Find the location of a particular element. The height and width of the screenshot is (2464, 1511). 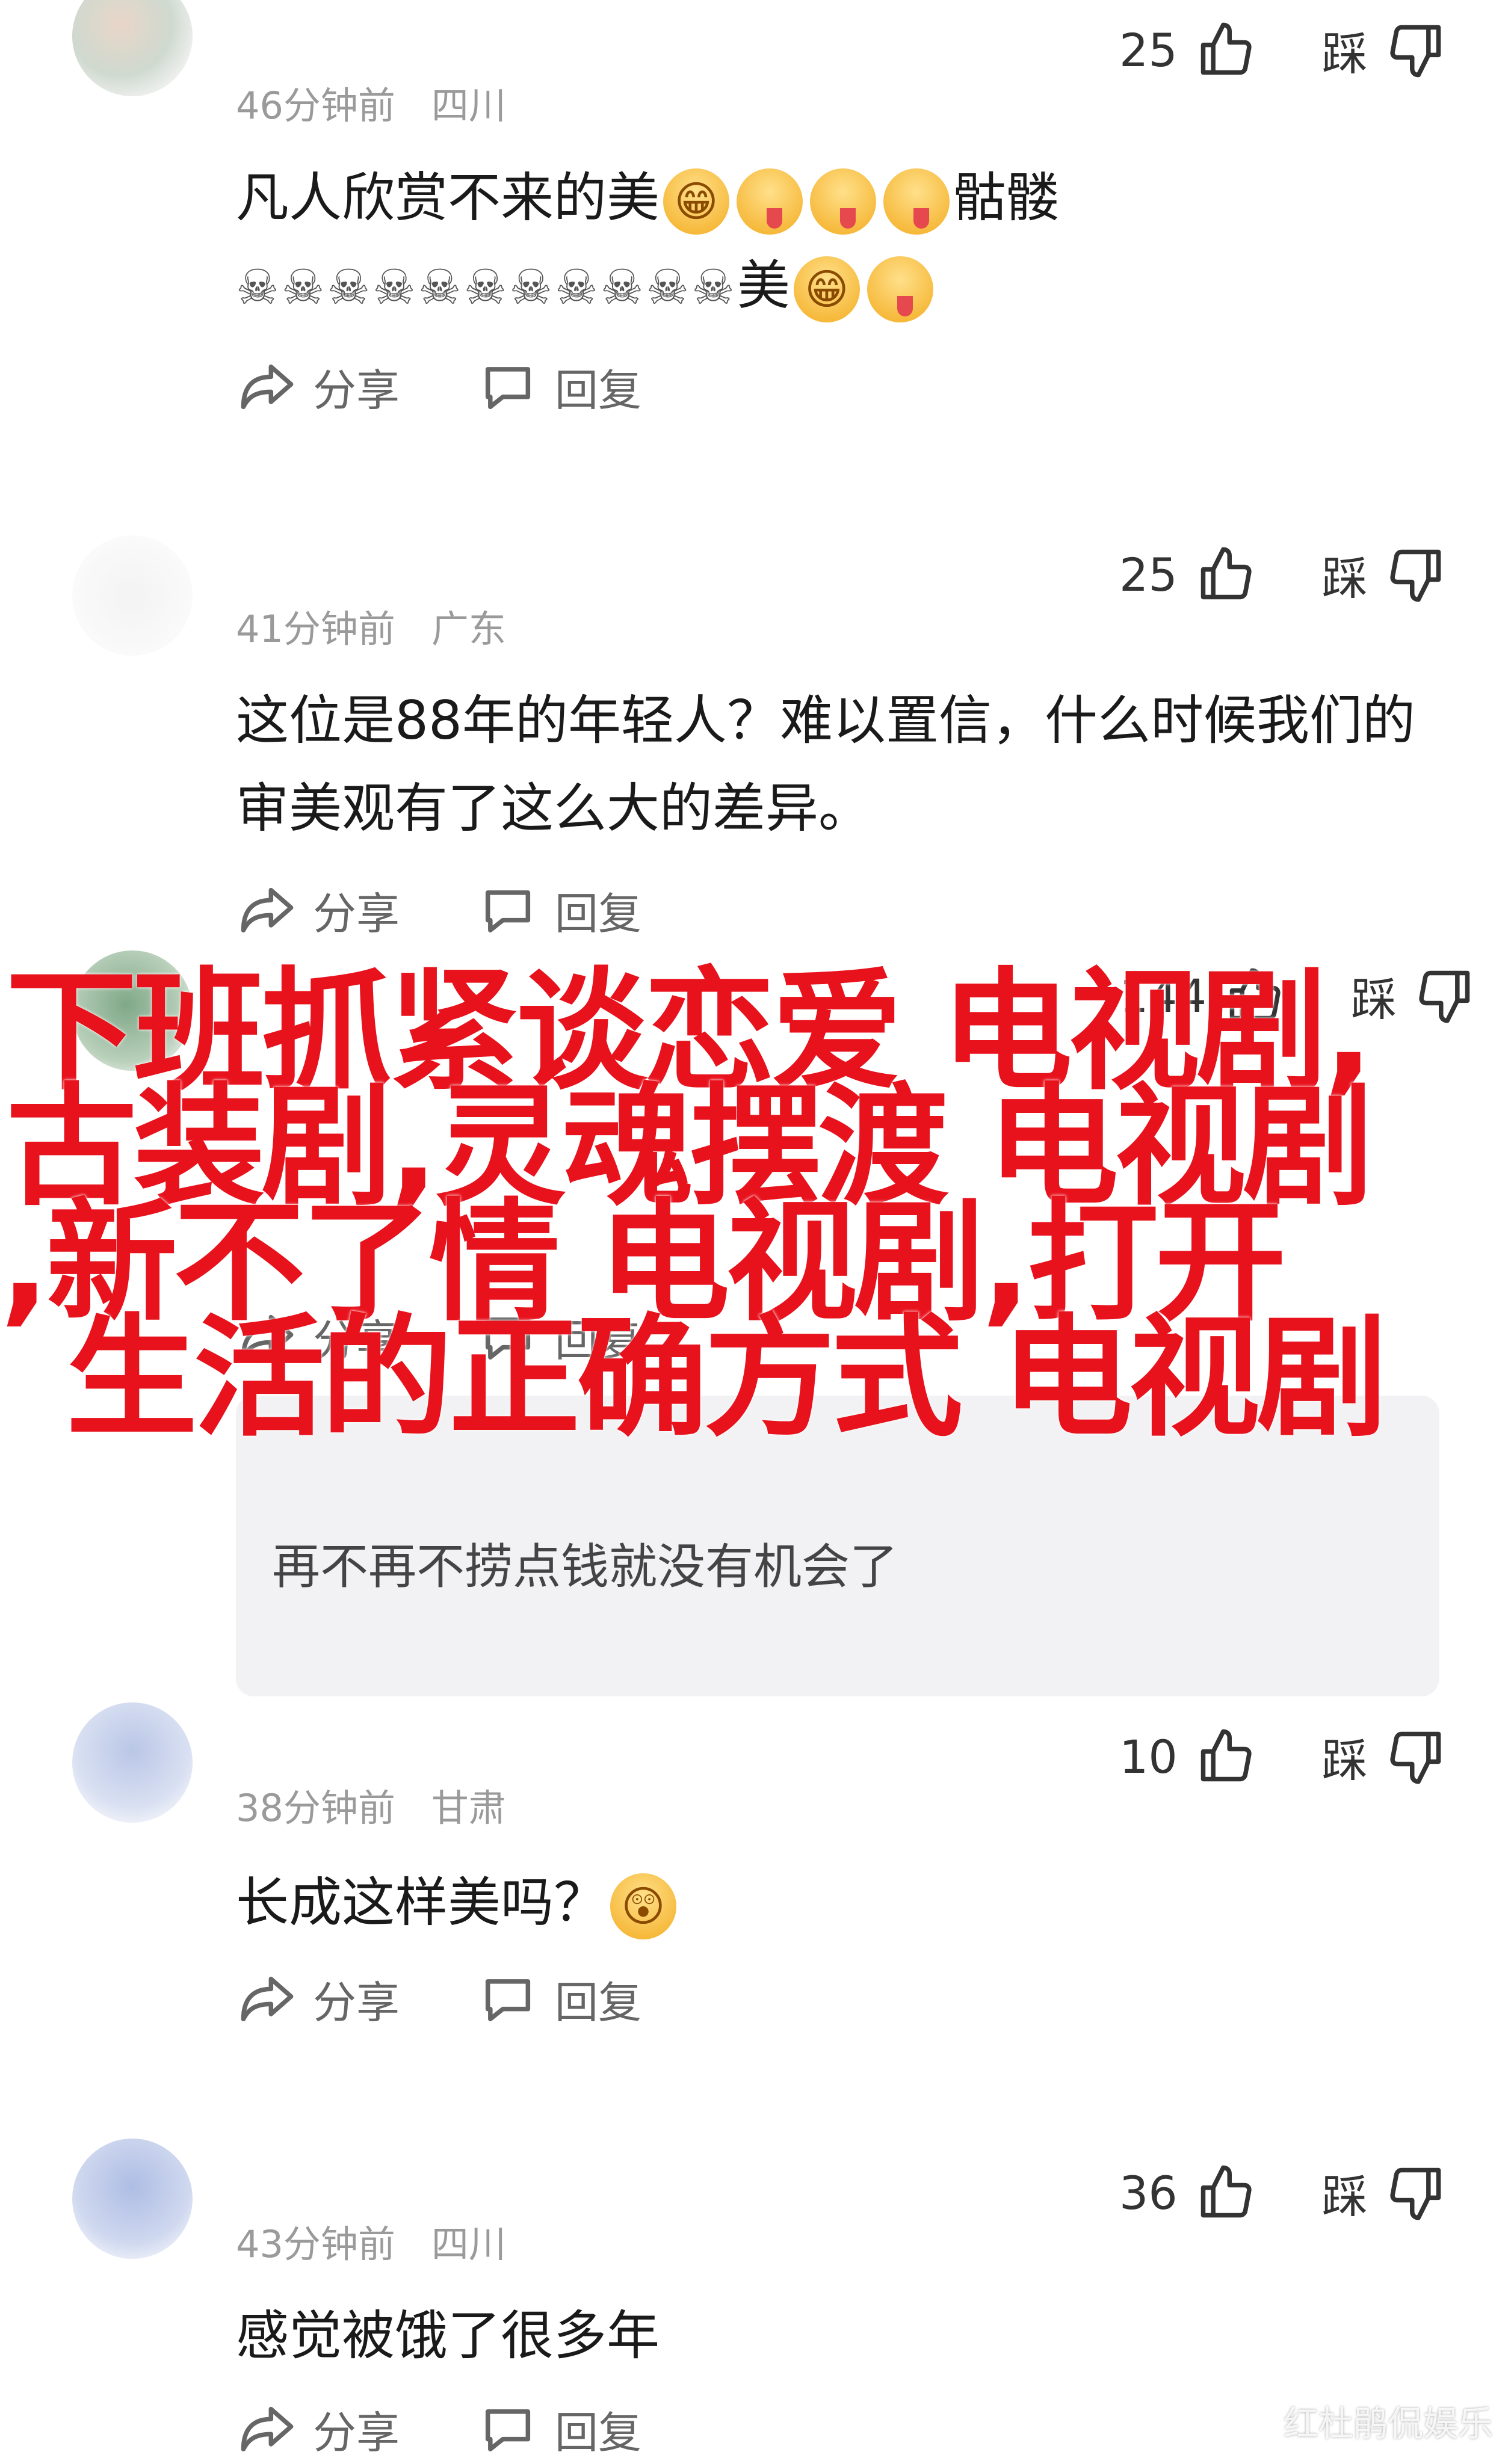

comment-location: 广东 is located at coordinates (468, 629).